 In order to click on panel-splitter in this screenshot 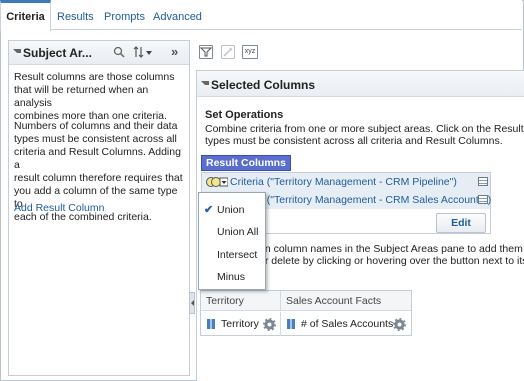, I will do `click(192, 303)`.